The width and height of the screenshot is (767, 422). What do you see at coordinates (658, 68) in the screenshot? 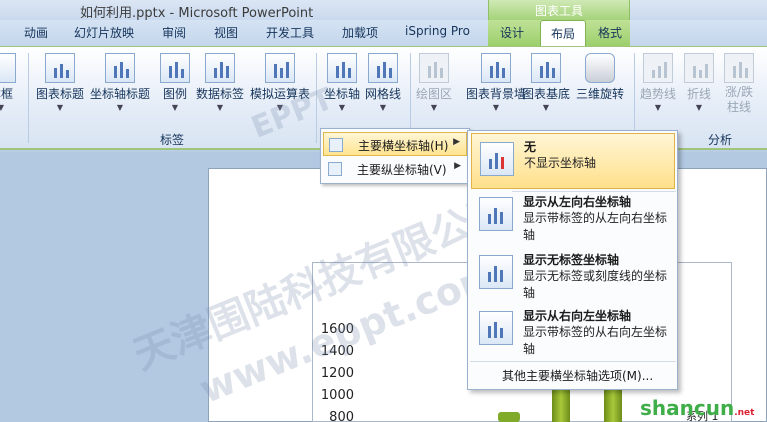
I see `trendline-icon` at bounding box center [658, 68].